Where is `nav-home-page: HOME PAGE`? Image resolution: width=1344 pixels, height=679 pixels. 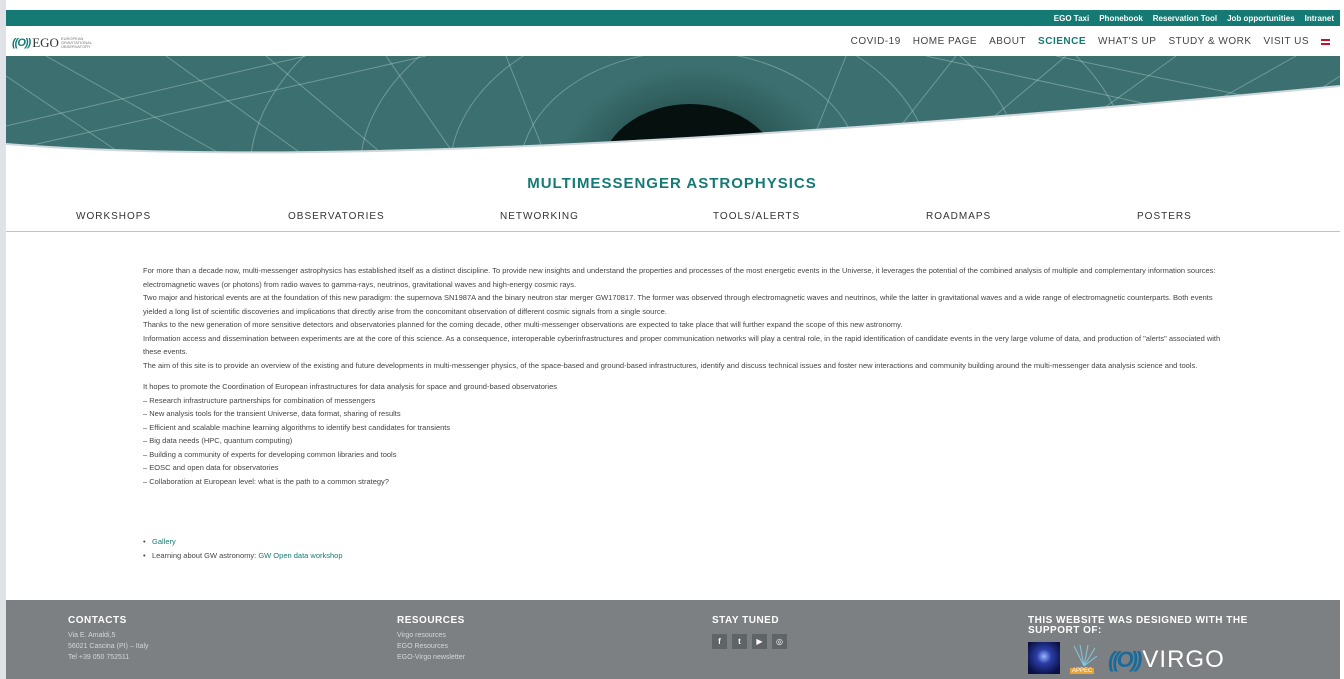
nav-home-page: HOME PAGE is located at coordinates (945, 41).